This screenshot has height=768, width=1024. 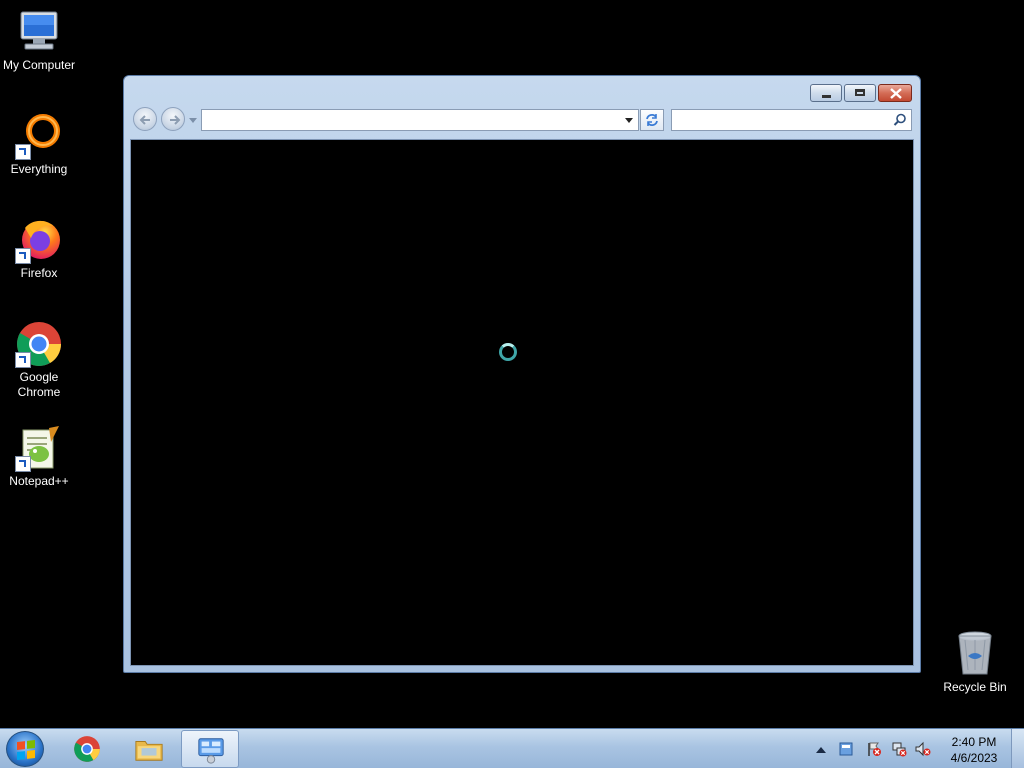 I want to click on clock-date: 4/6/2023, so click(x=974, y=758).